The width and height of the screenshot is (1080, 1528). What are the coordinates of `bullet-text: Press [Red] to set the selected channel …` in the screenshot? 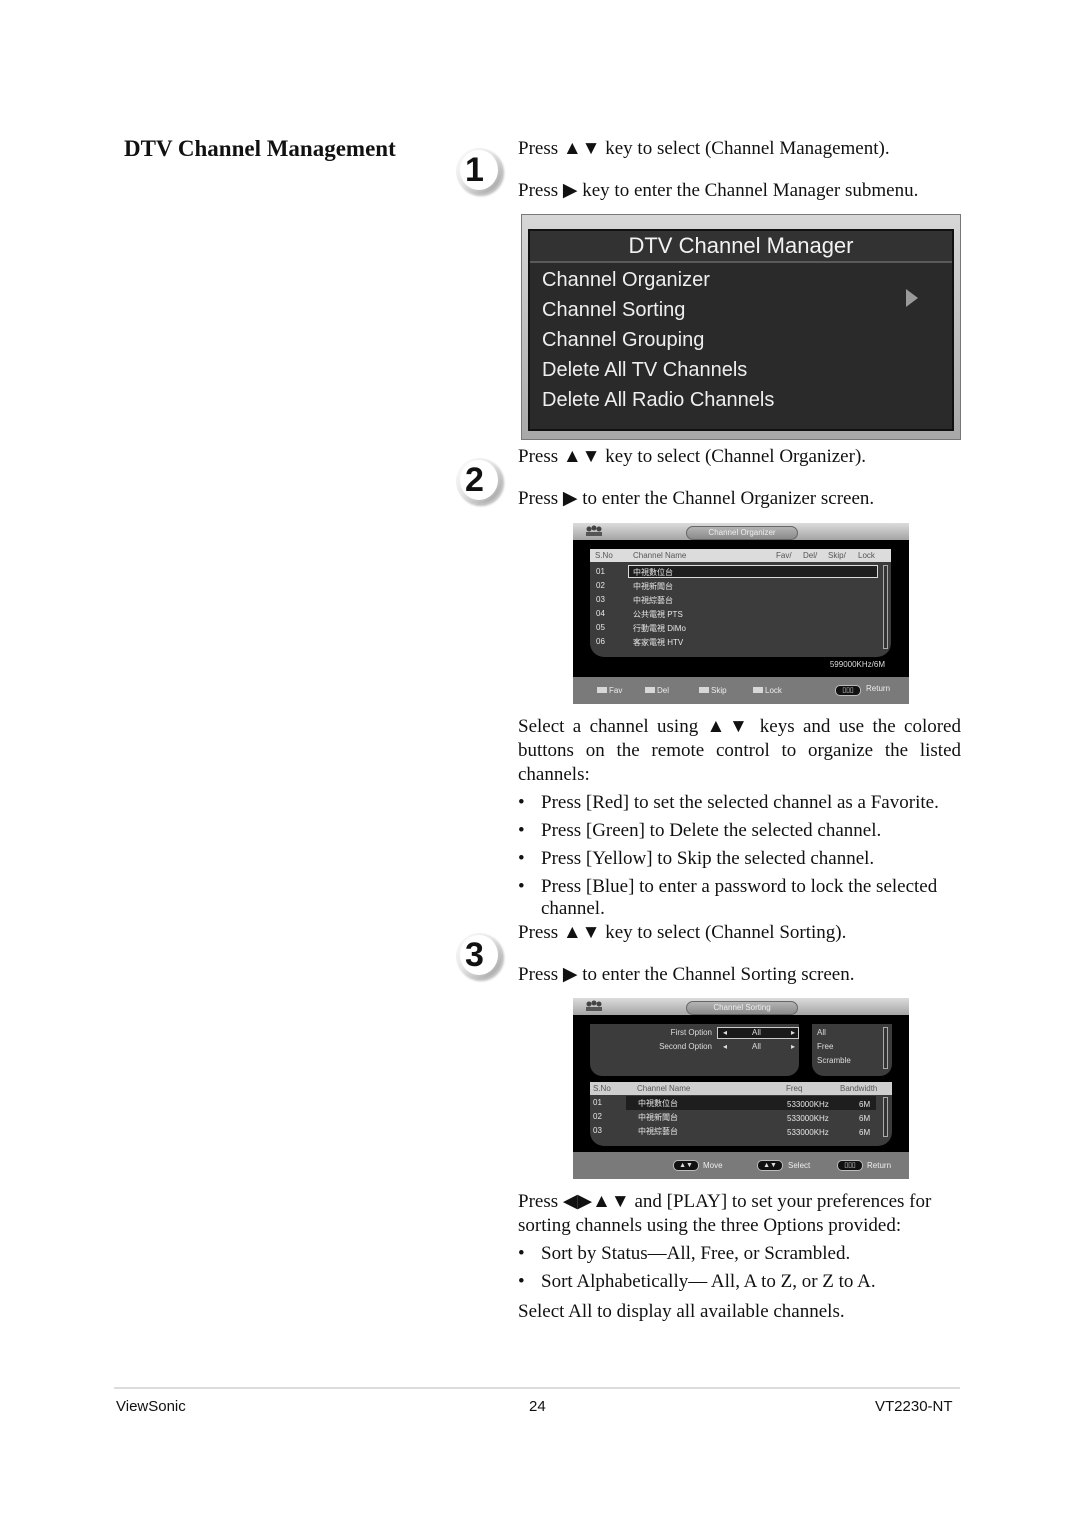 It's located at (740, 802).